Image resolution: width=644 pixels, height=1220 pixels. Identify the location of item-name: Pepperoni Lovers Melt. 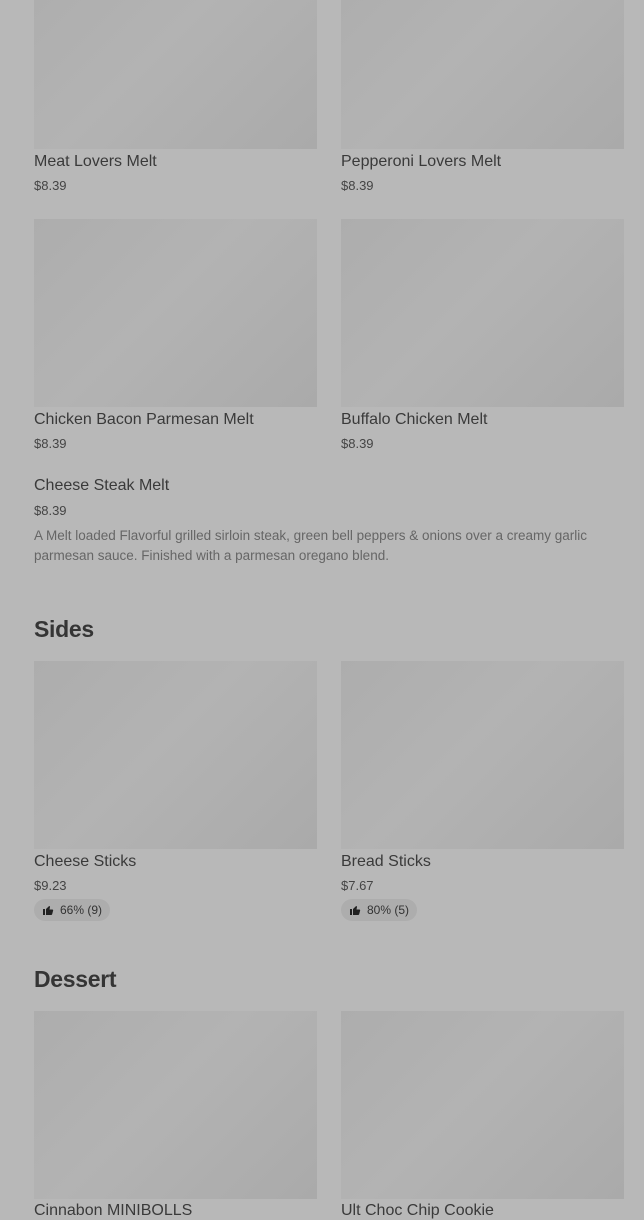
(421, 162).